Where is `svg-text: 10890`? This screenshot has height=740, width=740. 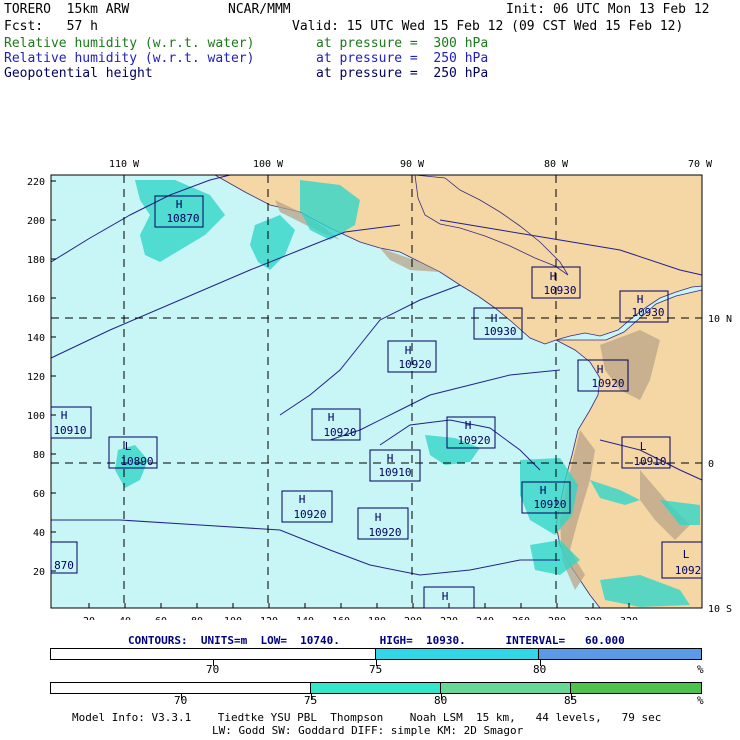 svg-text: 10890 is located at coordinates (136, 461).